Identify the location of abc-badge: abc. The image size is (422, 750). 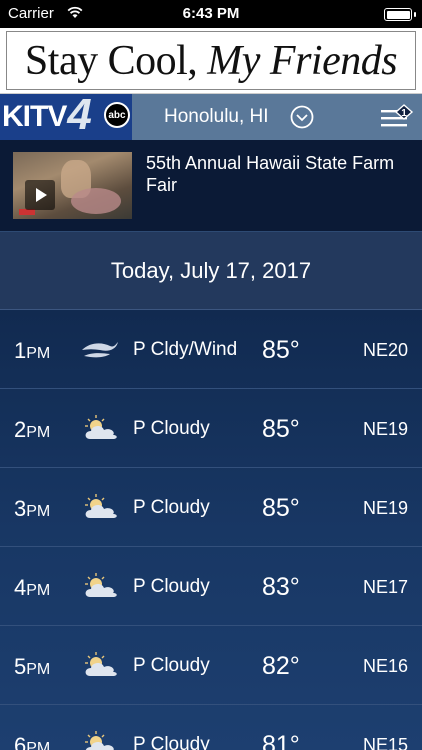
(117, 115).